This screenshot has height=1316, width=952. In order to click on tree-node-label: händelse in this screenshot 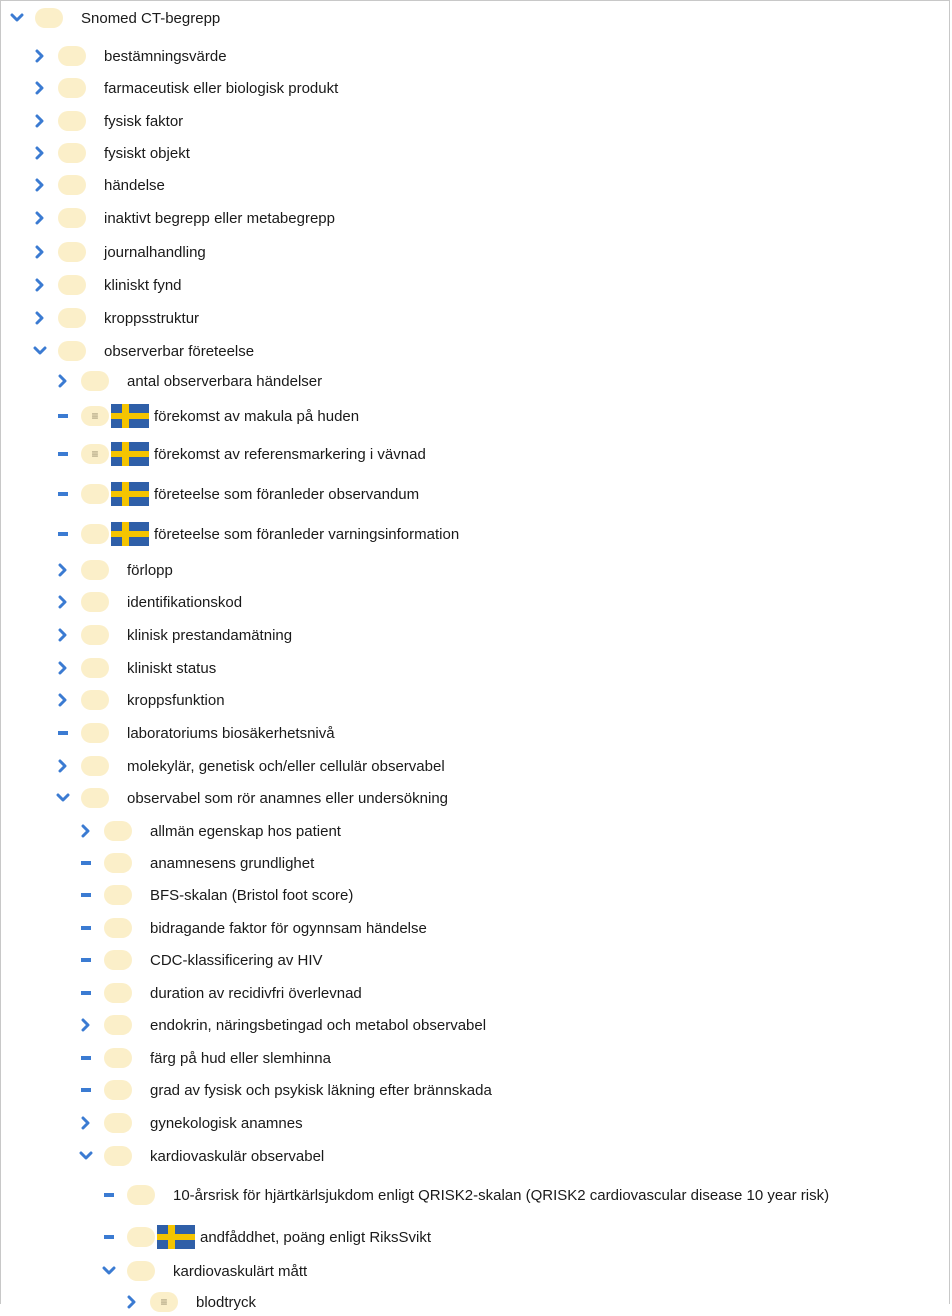, I will do `click(134, 185)`.